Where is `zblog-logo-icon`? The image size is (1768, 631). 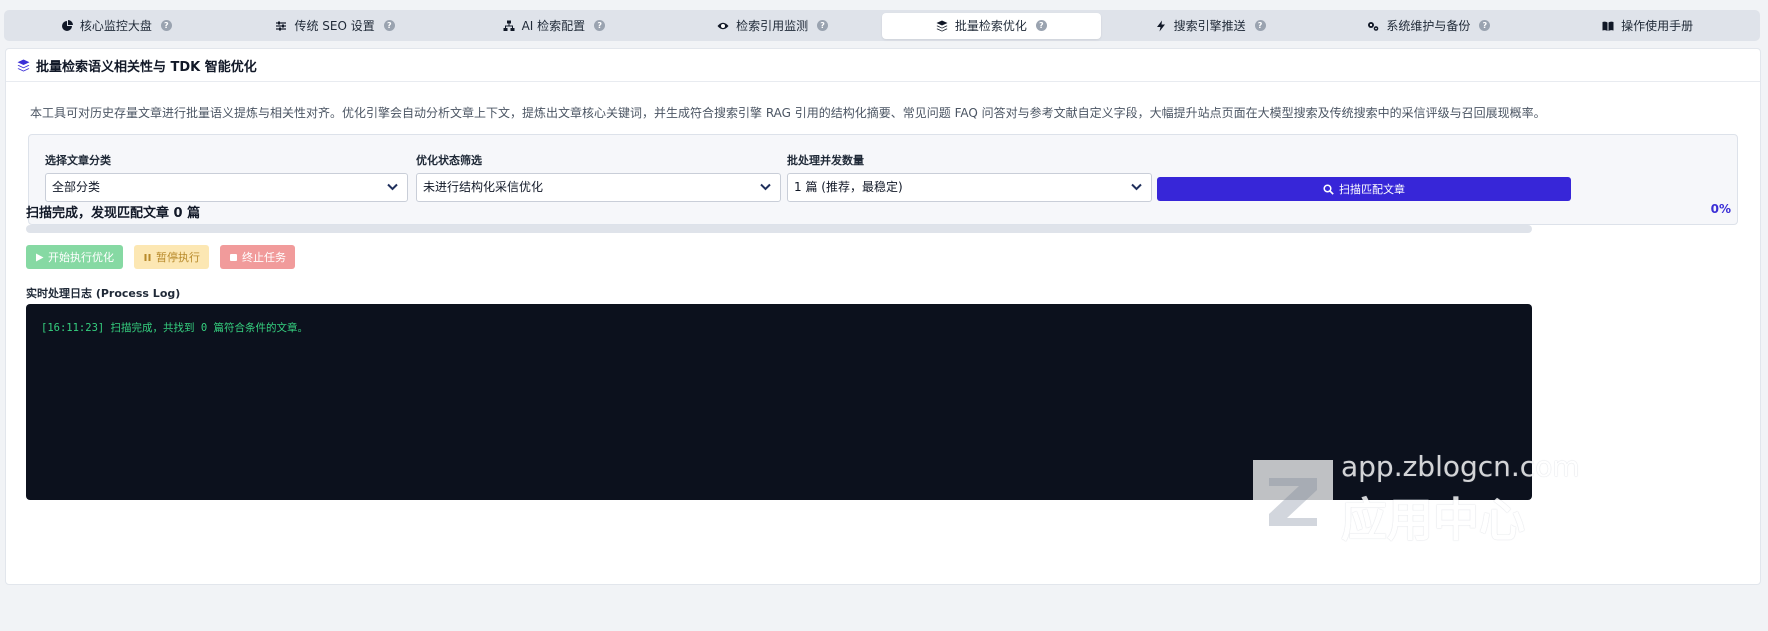
zblog-logo-icon is located at coordinates (1293, 500).